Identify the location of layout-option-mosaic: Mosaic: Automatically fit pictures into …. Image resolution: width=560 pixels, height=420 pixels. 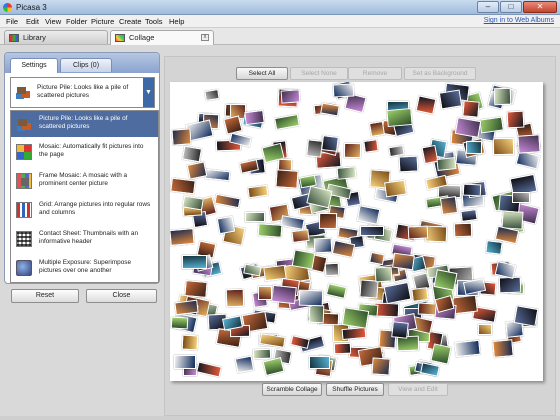
(84, 152).